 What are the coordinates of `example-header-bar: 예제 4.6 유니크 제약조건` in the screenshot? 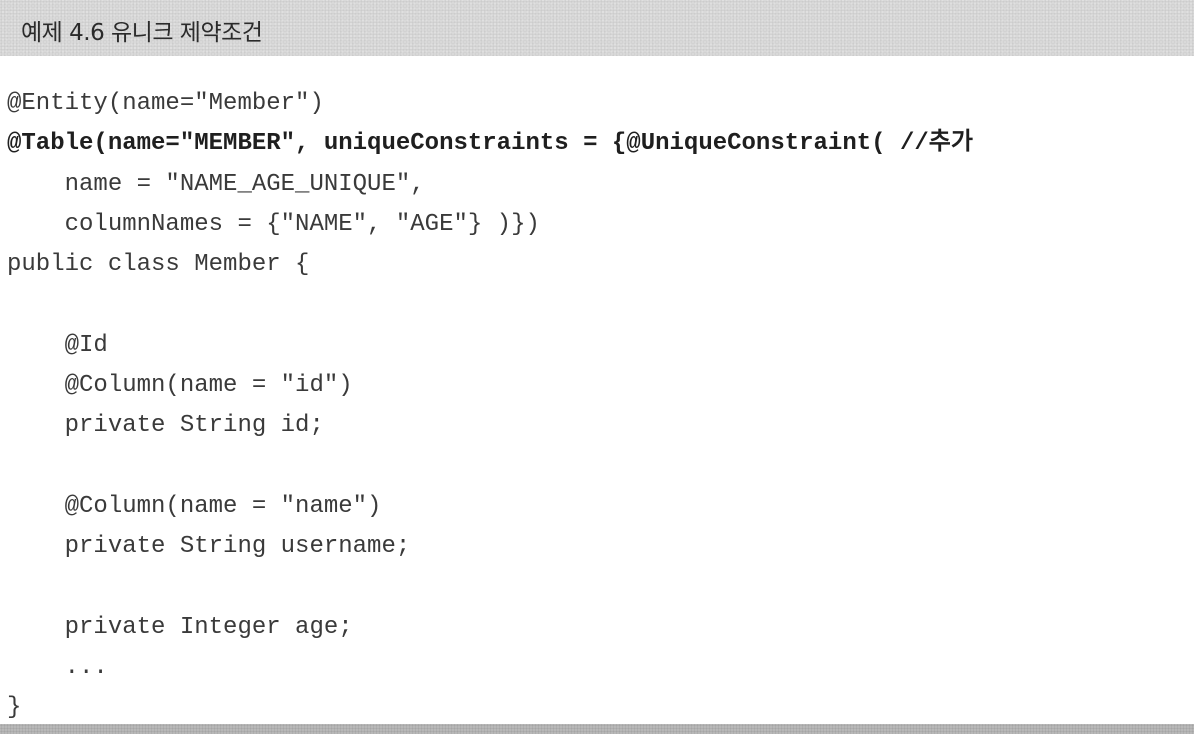 It's located at (597, 28).